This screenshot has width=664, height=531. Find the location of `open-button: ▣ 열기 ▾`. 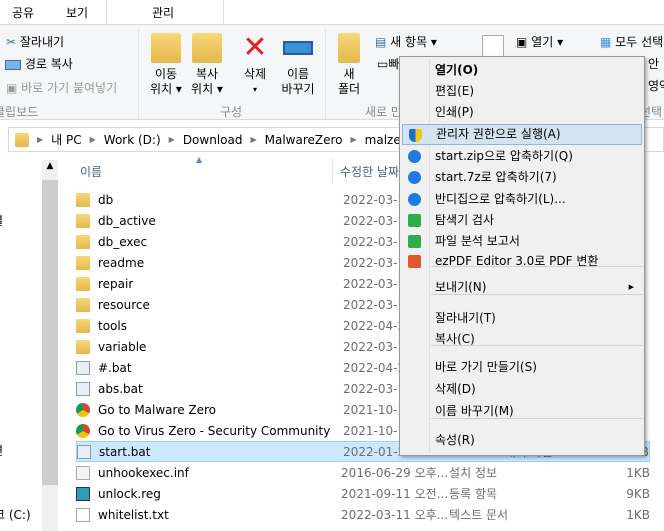

open-button: ▣ 열기 ▾ is located at coordinates (539, 41).